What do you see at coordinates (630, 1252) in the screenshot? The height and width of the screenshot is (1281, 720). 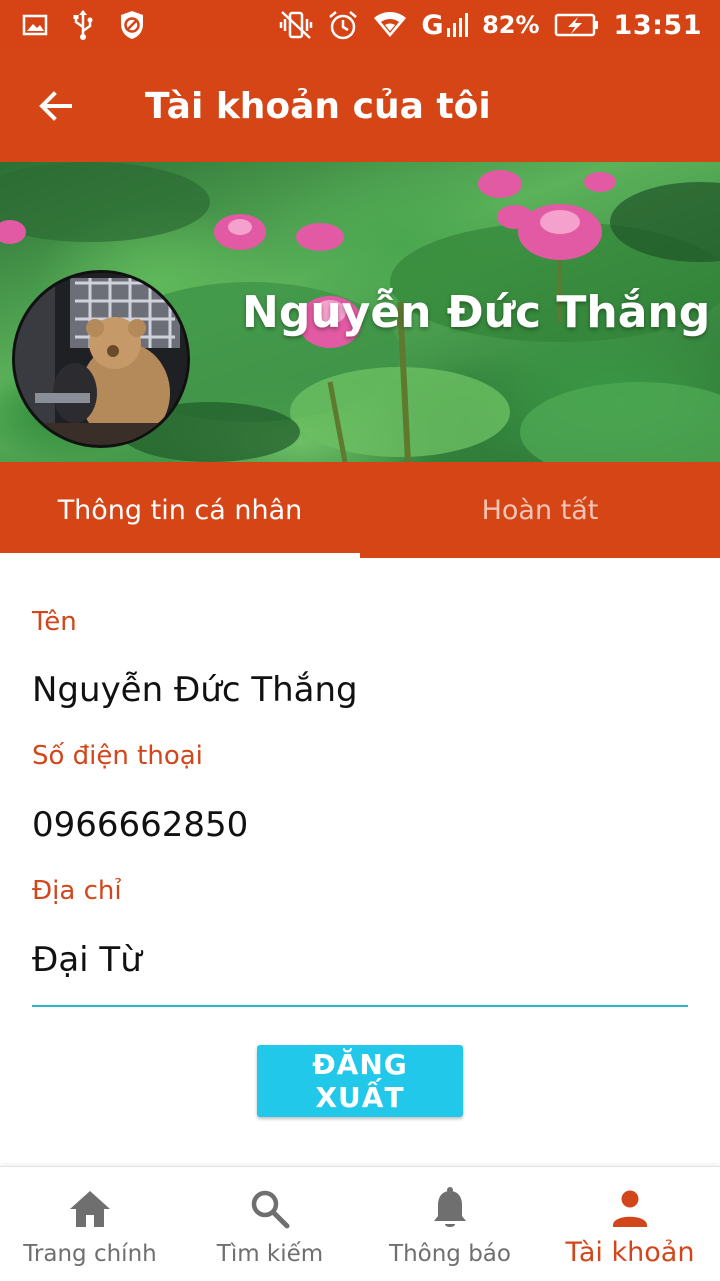 I see `nav-label-account: Tài khoản` at bounding box center [630, 1252].